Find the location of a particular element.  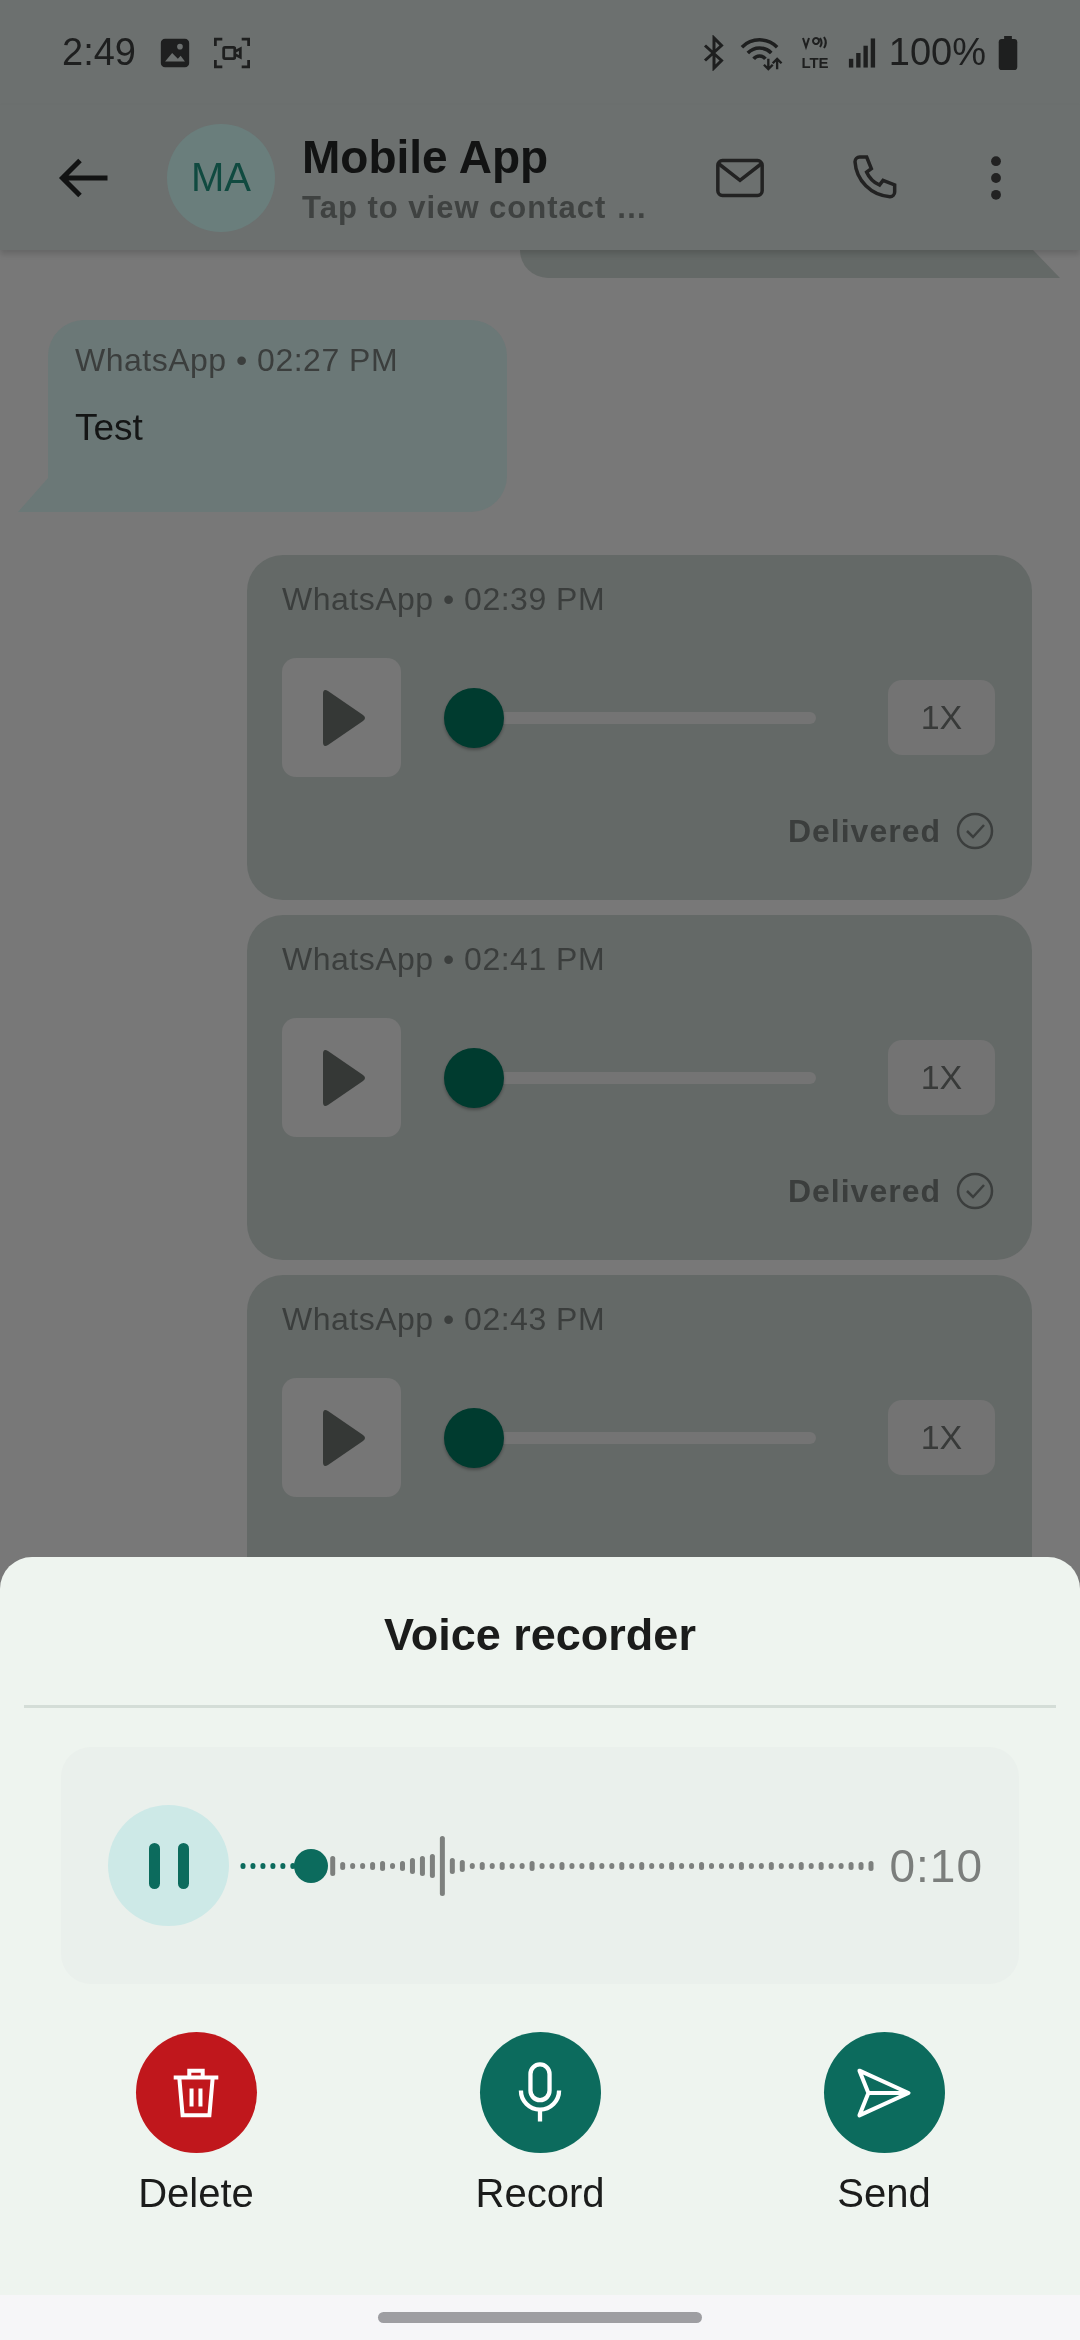

home-handle is located at coordinates (540, 2317).